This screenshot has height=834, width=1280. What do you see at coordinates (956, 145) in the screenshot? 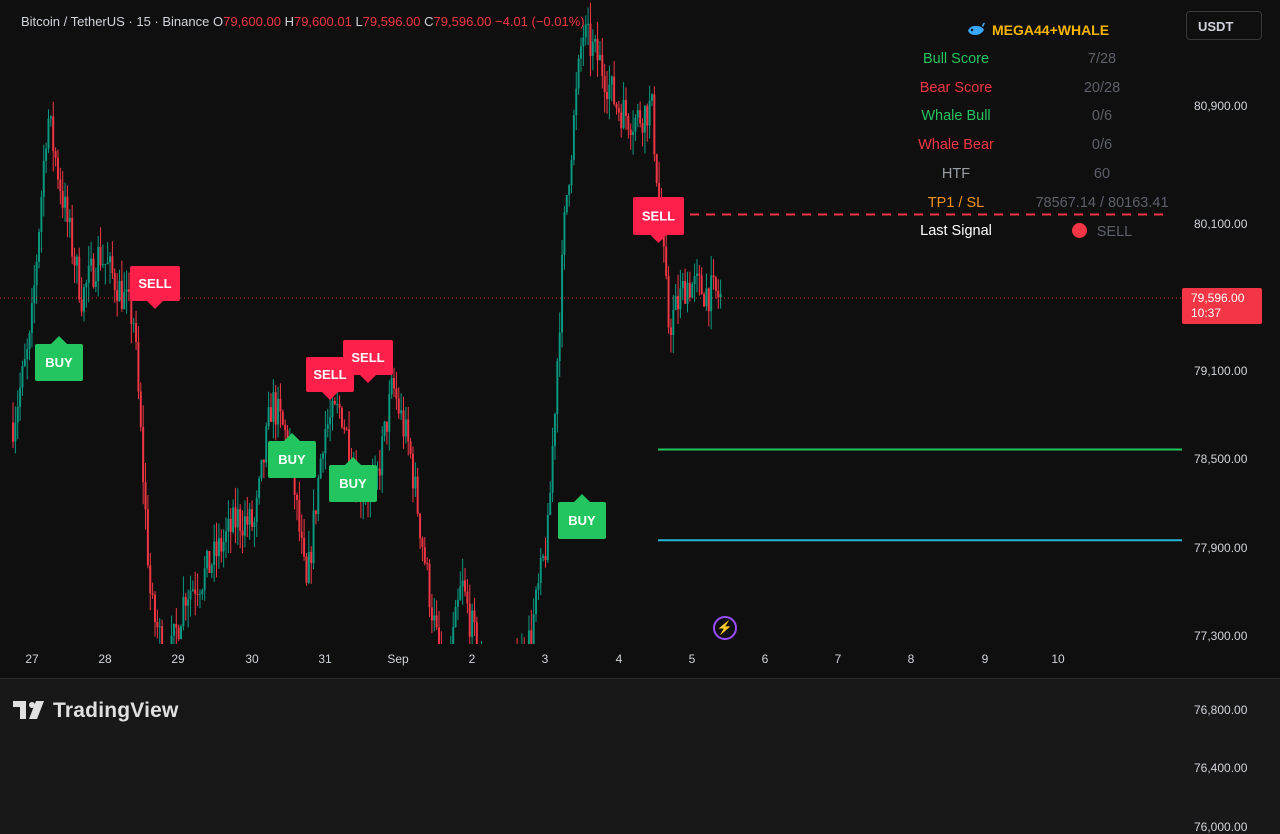
I see `indicator-label: Whale Bear` at bounding box center [956, 145].